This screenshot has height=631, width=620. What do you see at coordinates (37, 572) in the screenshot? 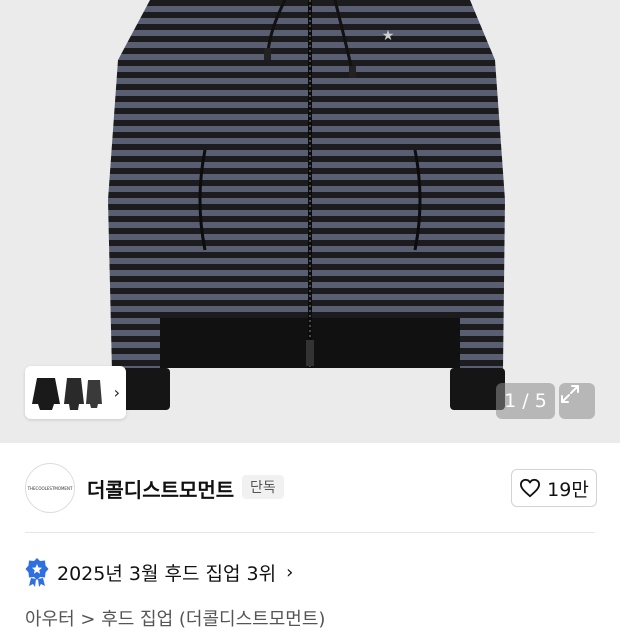
I see `ranking-medal-icon` at bounding box center [37, 572].